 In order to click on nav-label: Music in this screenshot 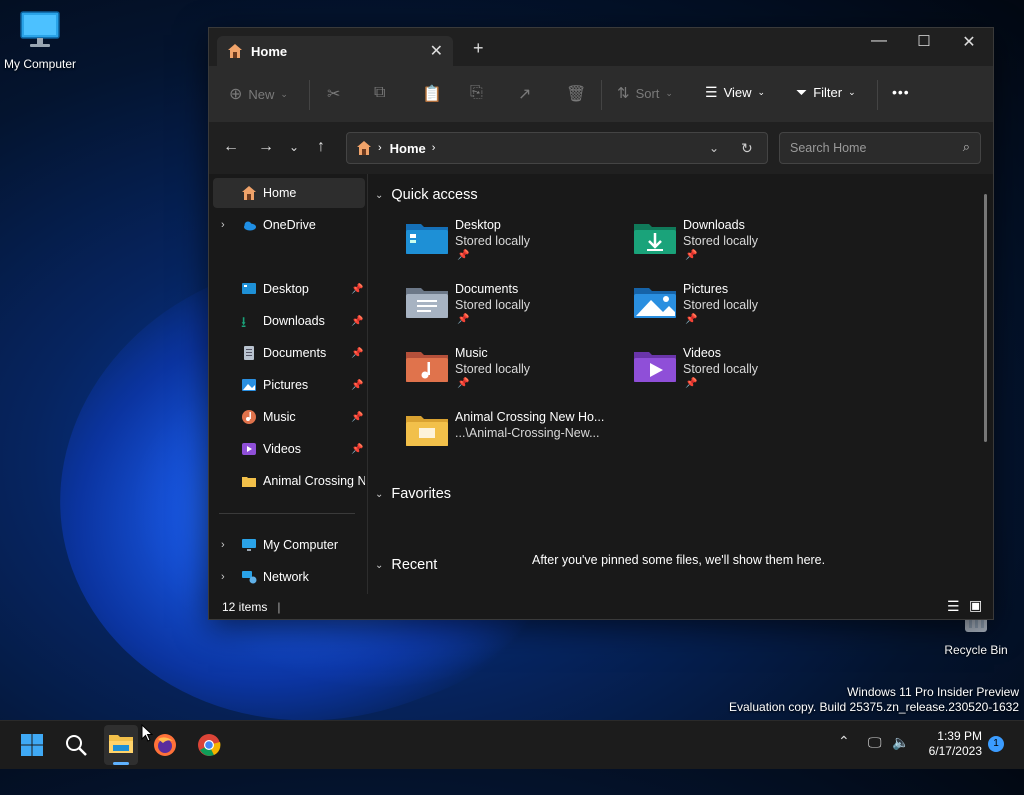, I will do `click(279, 417)`.